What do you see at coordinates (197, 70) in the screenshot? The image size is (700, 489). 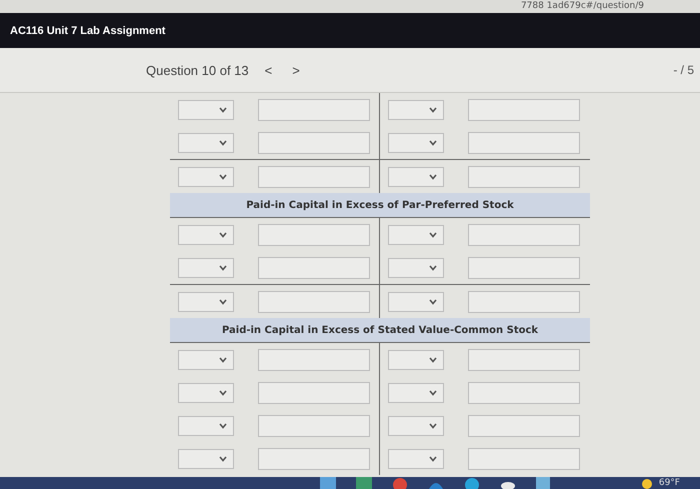 I see `question-counter: Question 10 of 13` at bounding box center [197, 70].